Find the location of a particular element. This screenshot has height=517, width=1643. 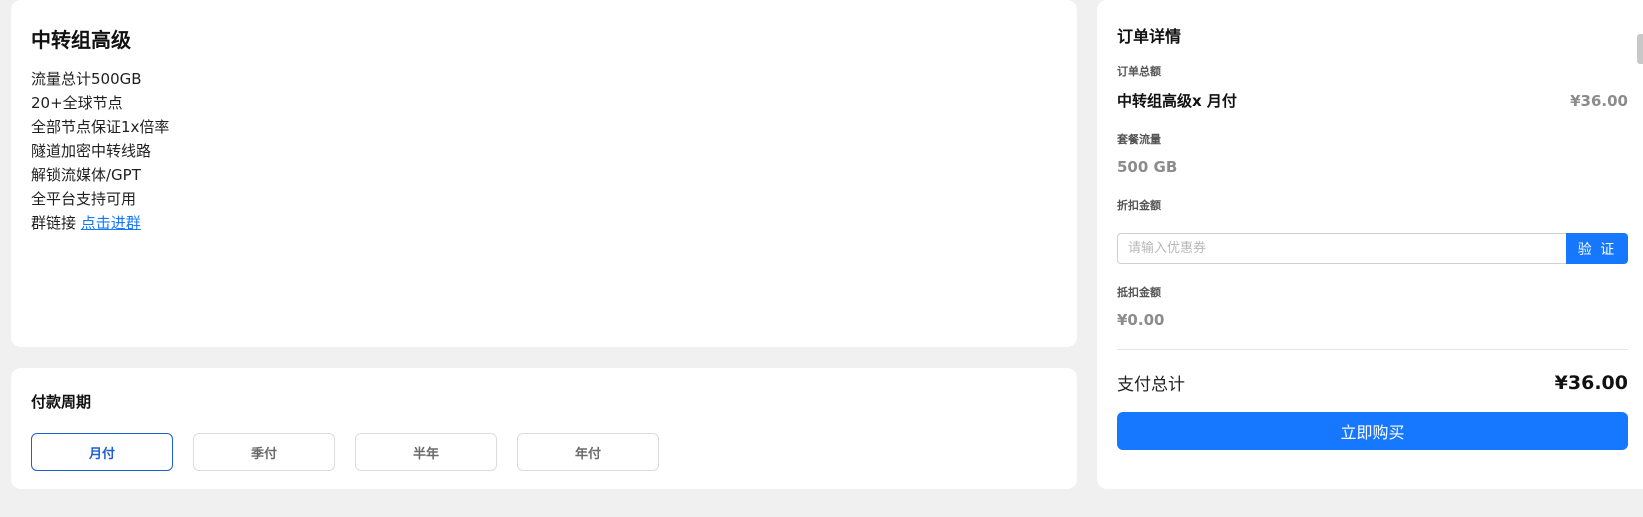

discount-label: 折扣金额 is located at coordinates (1139, 205).